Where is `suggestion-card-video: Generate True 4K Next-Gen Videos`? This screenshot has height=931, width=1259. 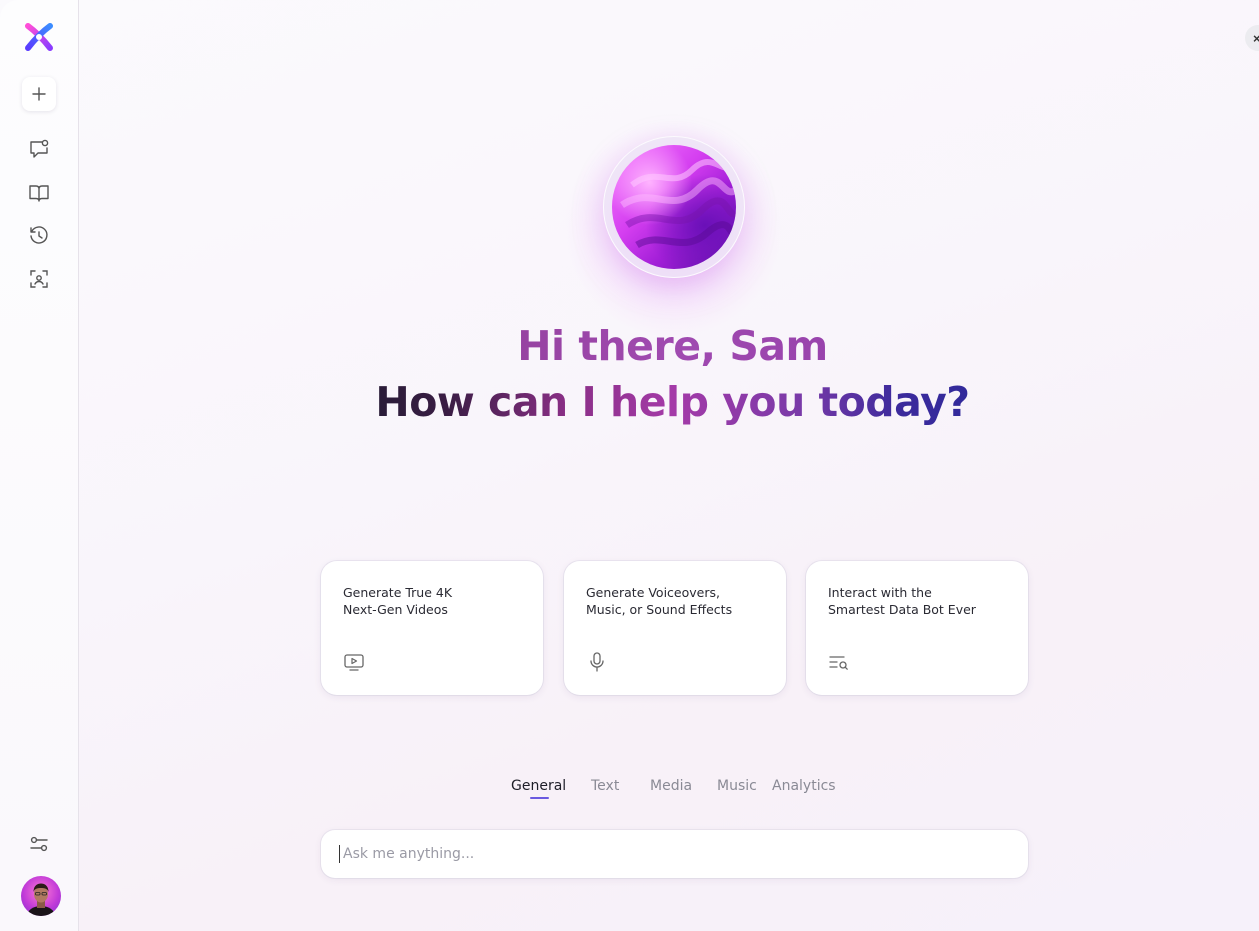 suggestion-card-video: Generate True 4K Next-Gen Videos is located at coordinates (432, 628).